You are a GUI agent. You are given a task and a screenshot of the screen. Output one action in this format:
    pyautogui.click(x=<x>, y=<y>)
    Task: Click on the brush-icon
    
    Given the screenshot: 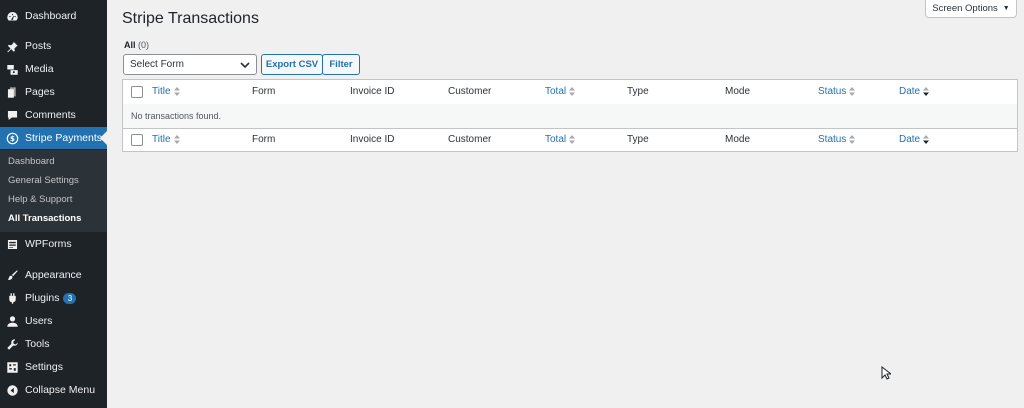 What is the action you would take?
    pyautogui.click(x=12, y=275)
    